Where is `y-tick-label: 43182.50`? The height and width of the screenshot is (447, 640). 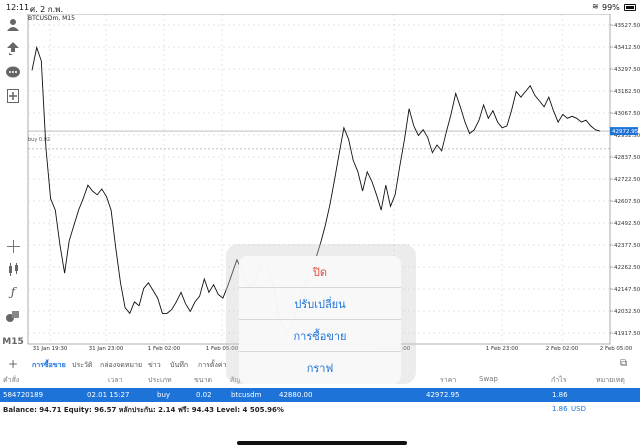 y-tick-label: 43182.50 is located at coordinates (627, 92).